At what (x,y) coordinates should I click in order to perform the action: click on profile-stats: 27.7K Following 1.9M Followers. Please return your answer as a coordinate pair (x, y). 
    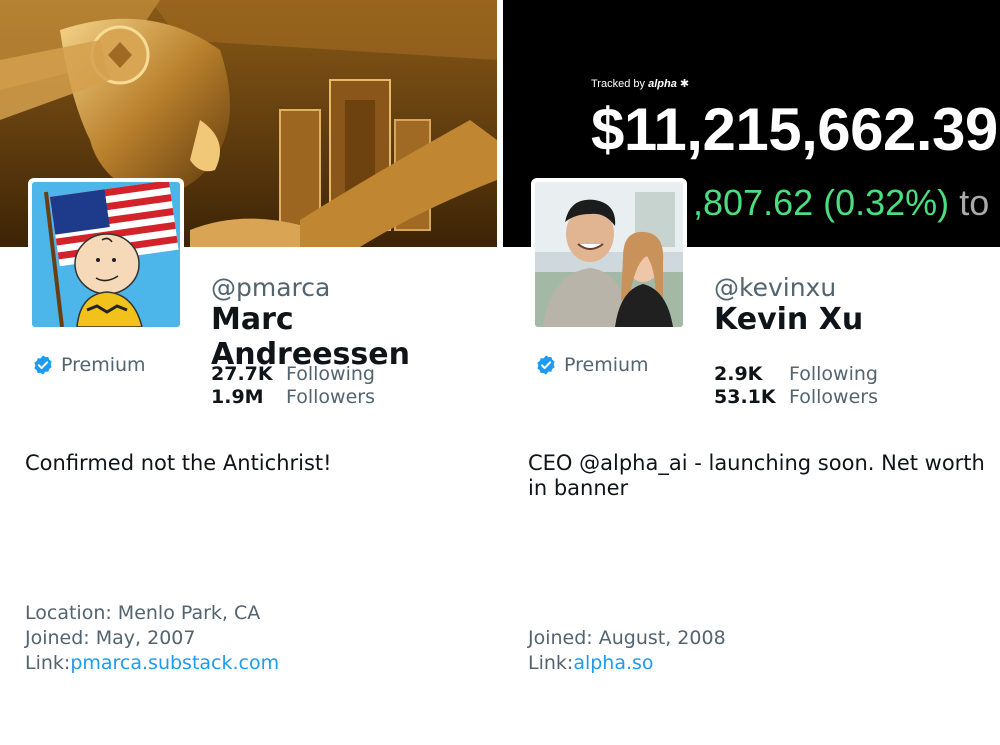
    Looking at the image, I should click on (293, 386).